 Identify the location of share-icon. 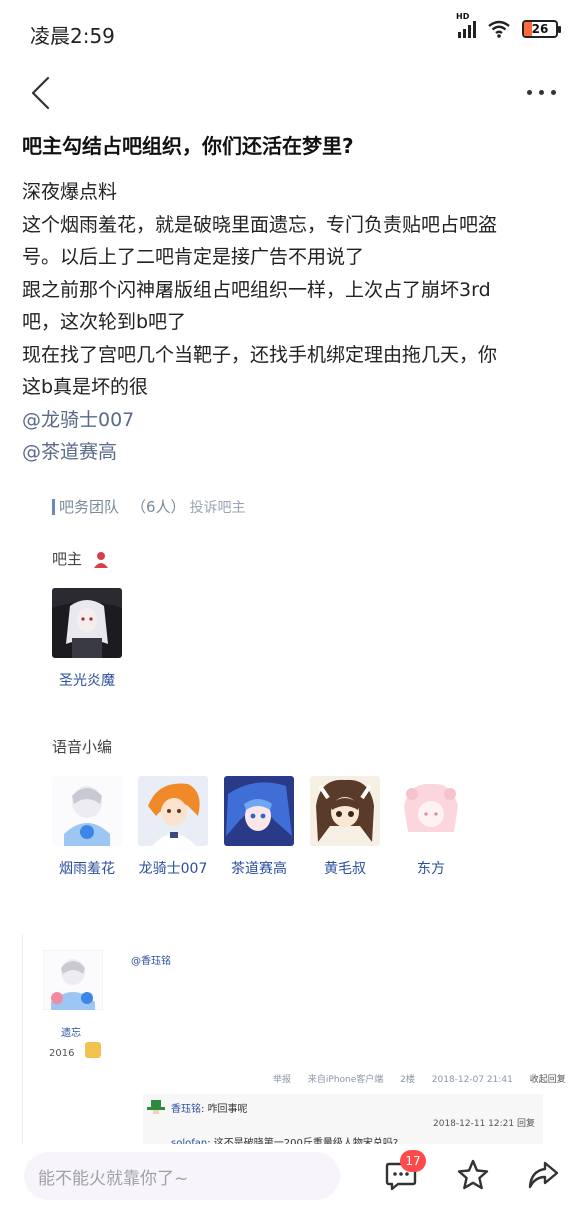
(543, 1175).